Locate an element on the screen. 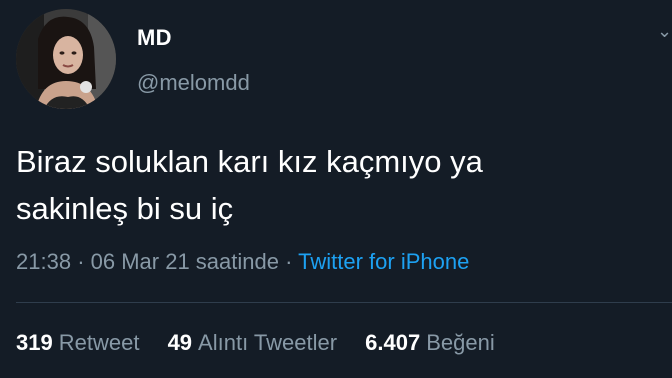 The image size is (672, 378). quote-tweets-label: Alıntı Tweetler is located at coordinates (268, 342).